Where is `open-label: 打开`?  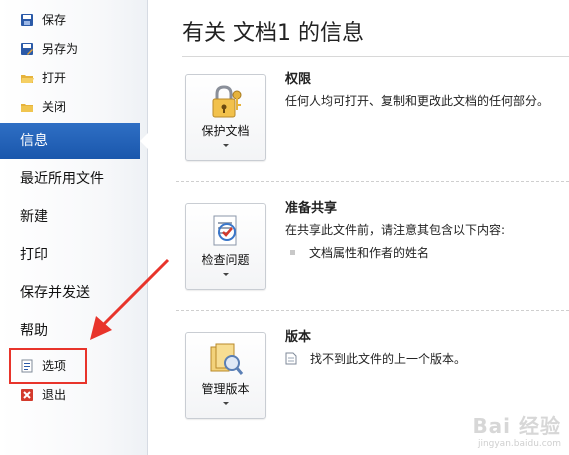 open-label: 打开 is located at coordinates (54, 78).